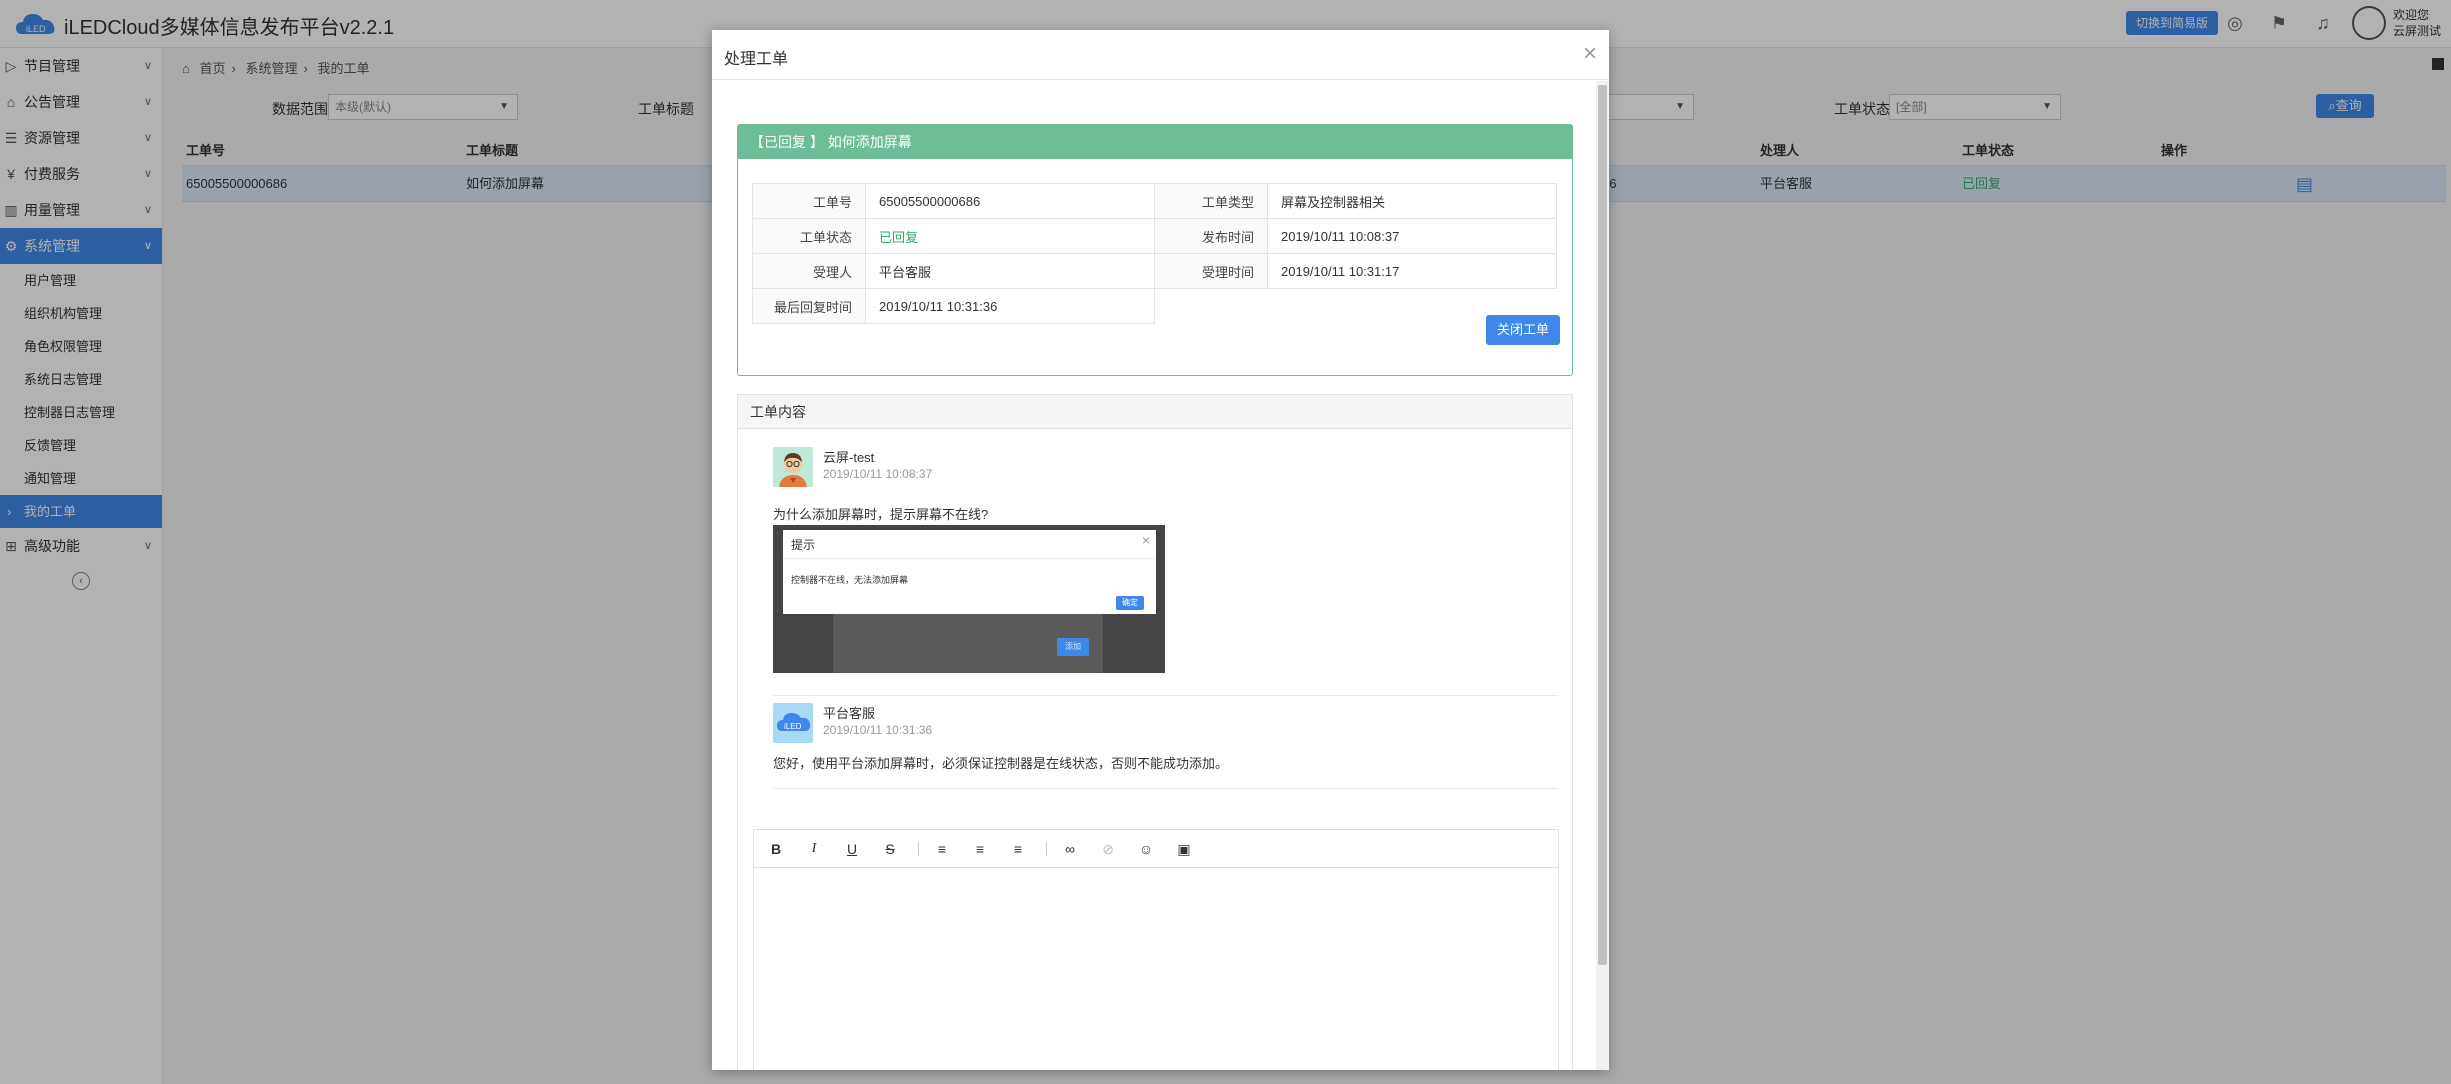  What do you see at coordinates (756, 59) in the screenshot?
I see `modal-title: 处理工单` at bounding box center [756, 59].